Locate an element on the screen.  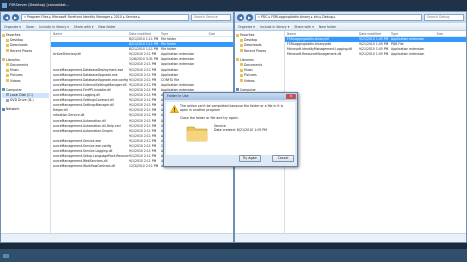
start-icon is located at coordinates (6, 256).